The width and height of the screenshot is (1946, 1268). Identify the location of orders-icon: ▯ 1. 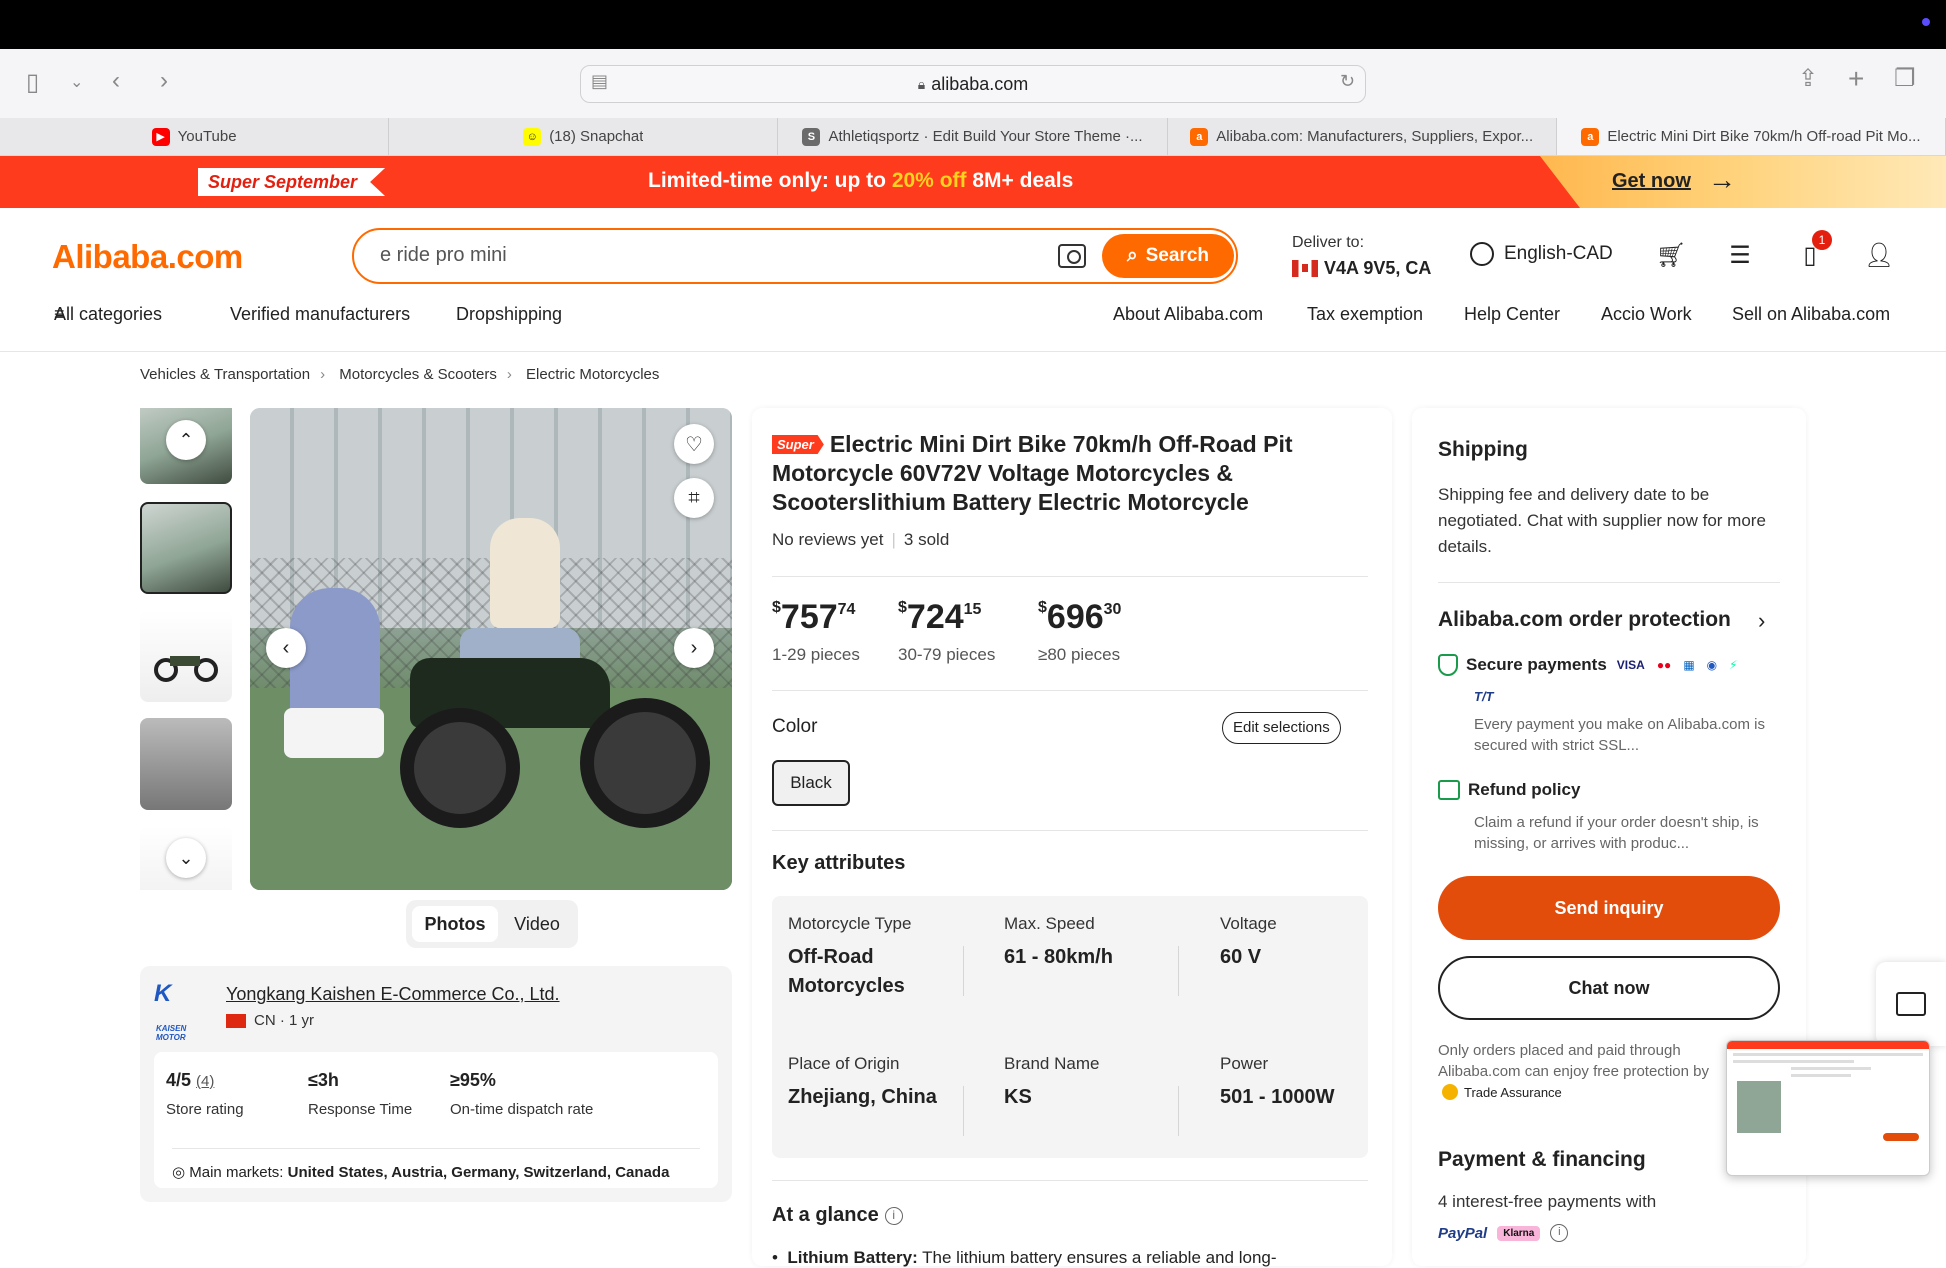
(1814, 250).